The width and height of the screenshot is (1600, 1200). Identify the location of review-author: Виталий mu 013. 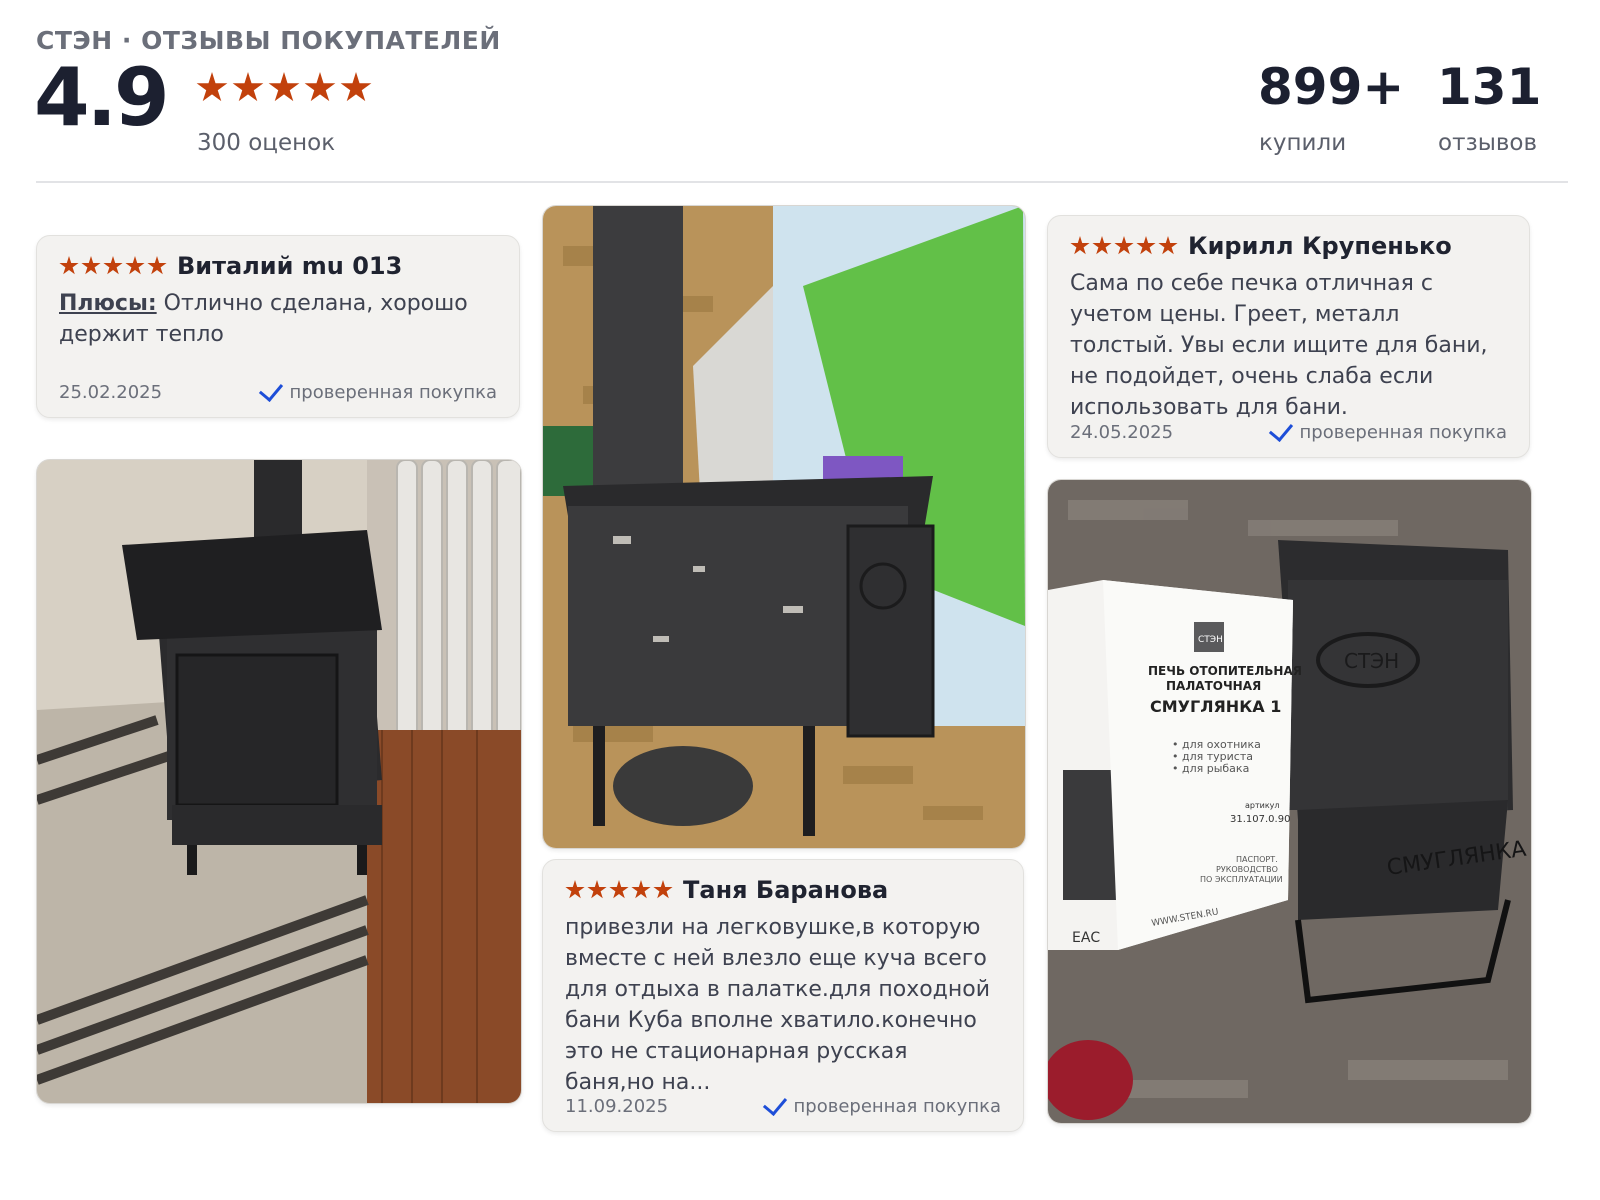
(290, 266).